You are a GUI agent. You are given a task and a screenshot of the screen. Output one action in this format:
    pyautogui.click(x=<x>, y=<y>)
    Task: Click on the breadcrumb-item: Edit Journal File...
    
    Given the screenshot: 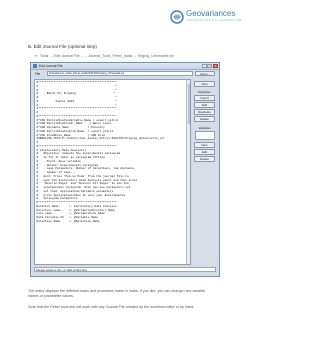 What is the action you would take?
    pyautogui.click(x=68, y=56)
    